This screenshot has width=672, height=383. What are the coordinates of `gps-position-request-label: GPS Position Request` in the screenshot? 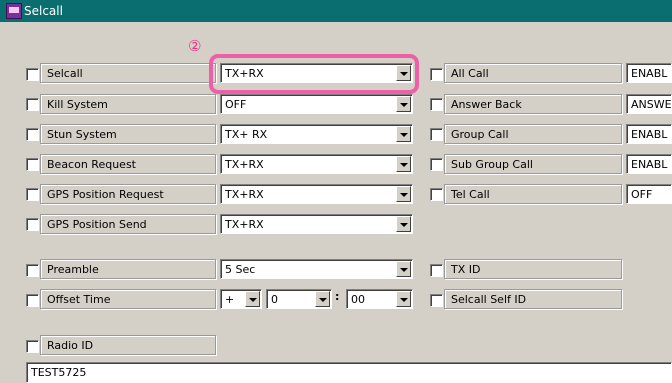 It's located at (128, 194).